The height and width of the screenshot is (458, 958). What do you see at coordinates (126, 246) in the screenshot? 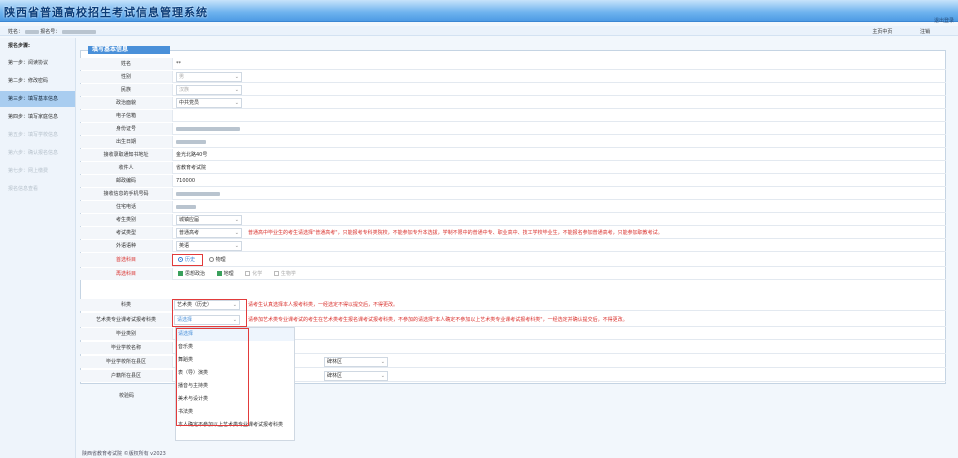
I see `foreign-lang-label: 外语语种` at bounding box center [126, 246].